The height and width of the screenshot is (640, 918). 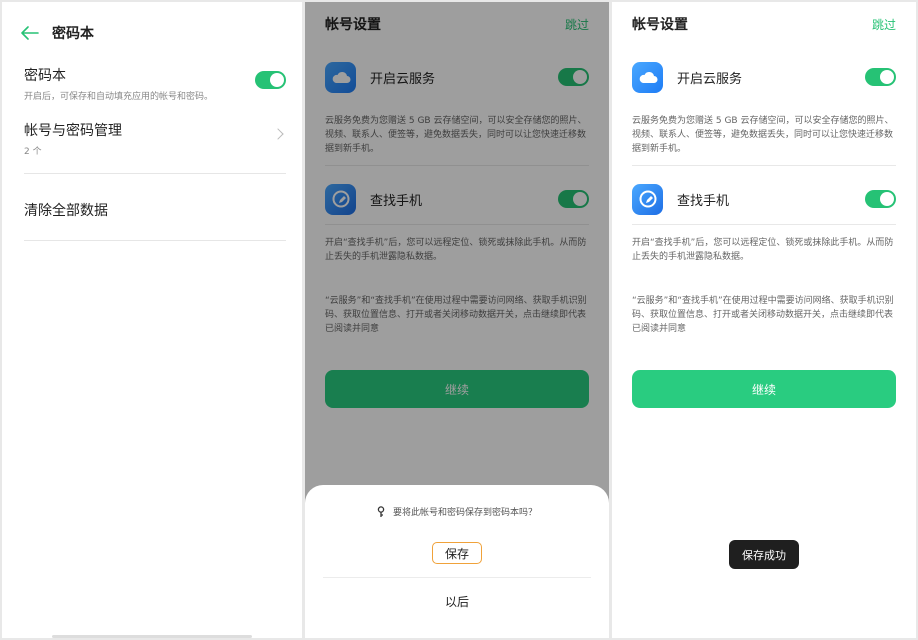 What do you see at coordinates (647, 199) in the screenshot?
I see `find-phone-icon` at bounding box center [647, 199].